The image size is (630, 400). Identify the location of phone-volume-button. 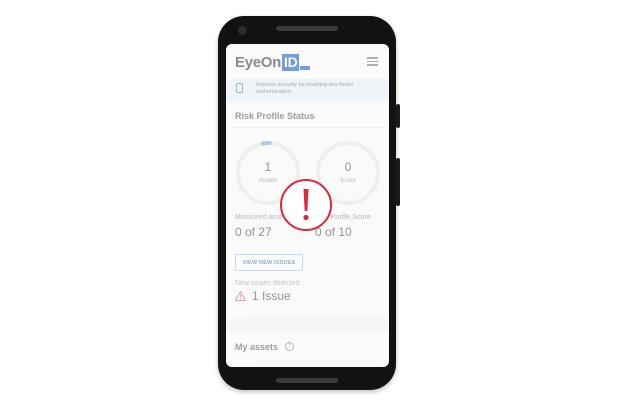
(398, 182).